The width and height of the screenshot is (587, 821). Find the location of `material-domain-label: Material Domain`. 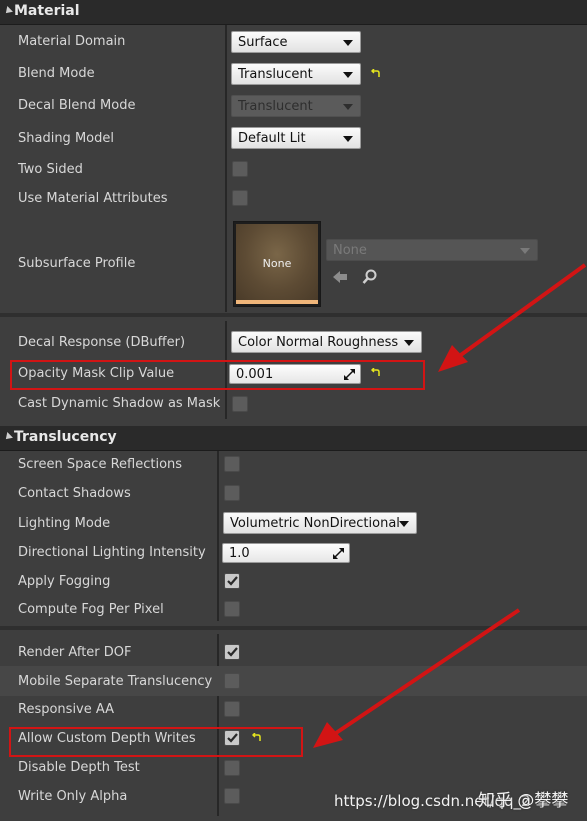

material-domain-label: Material Domain is located at coordinates (72, 41).